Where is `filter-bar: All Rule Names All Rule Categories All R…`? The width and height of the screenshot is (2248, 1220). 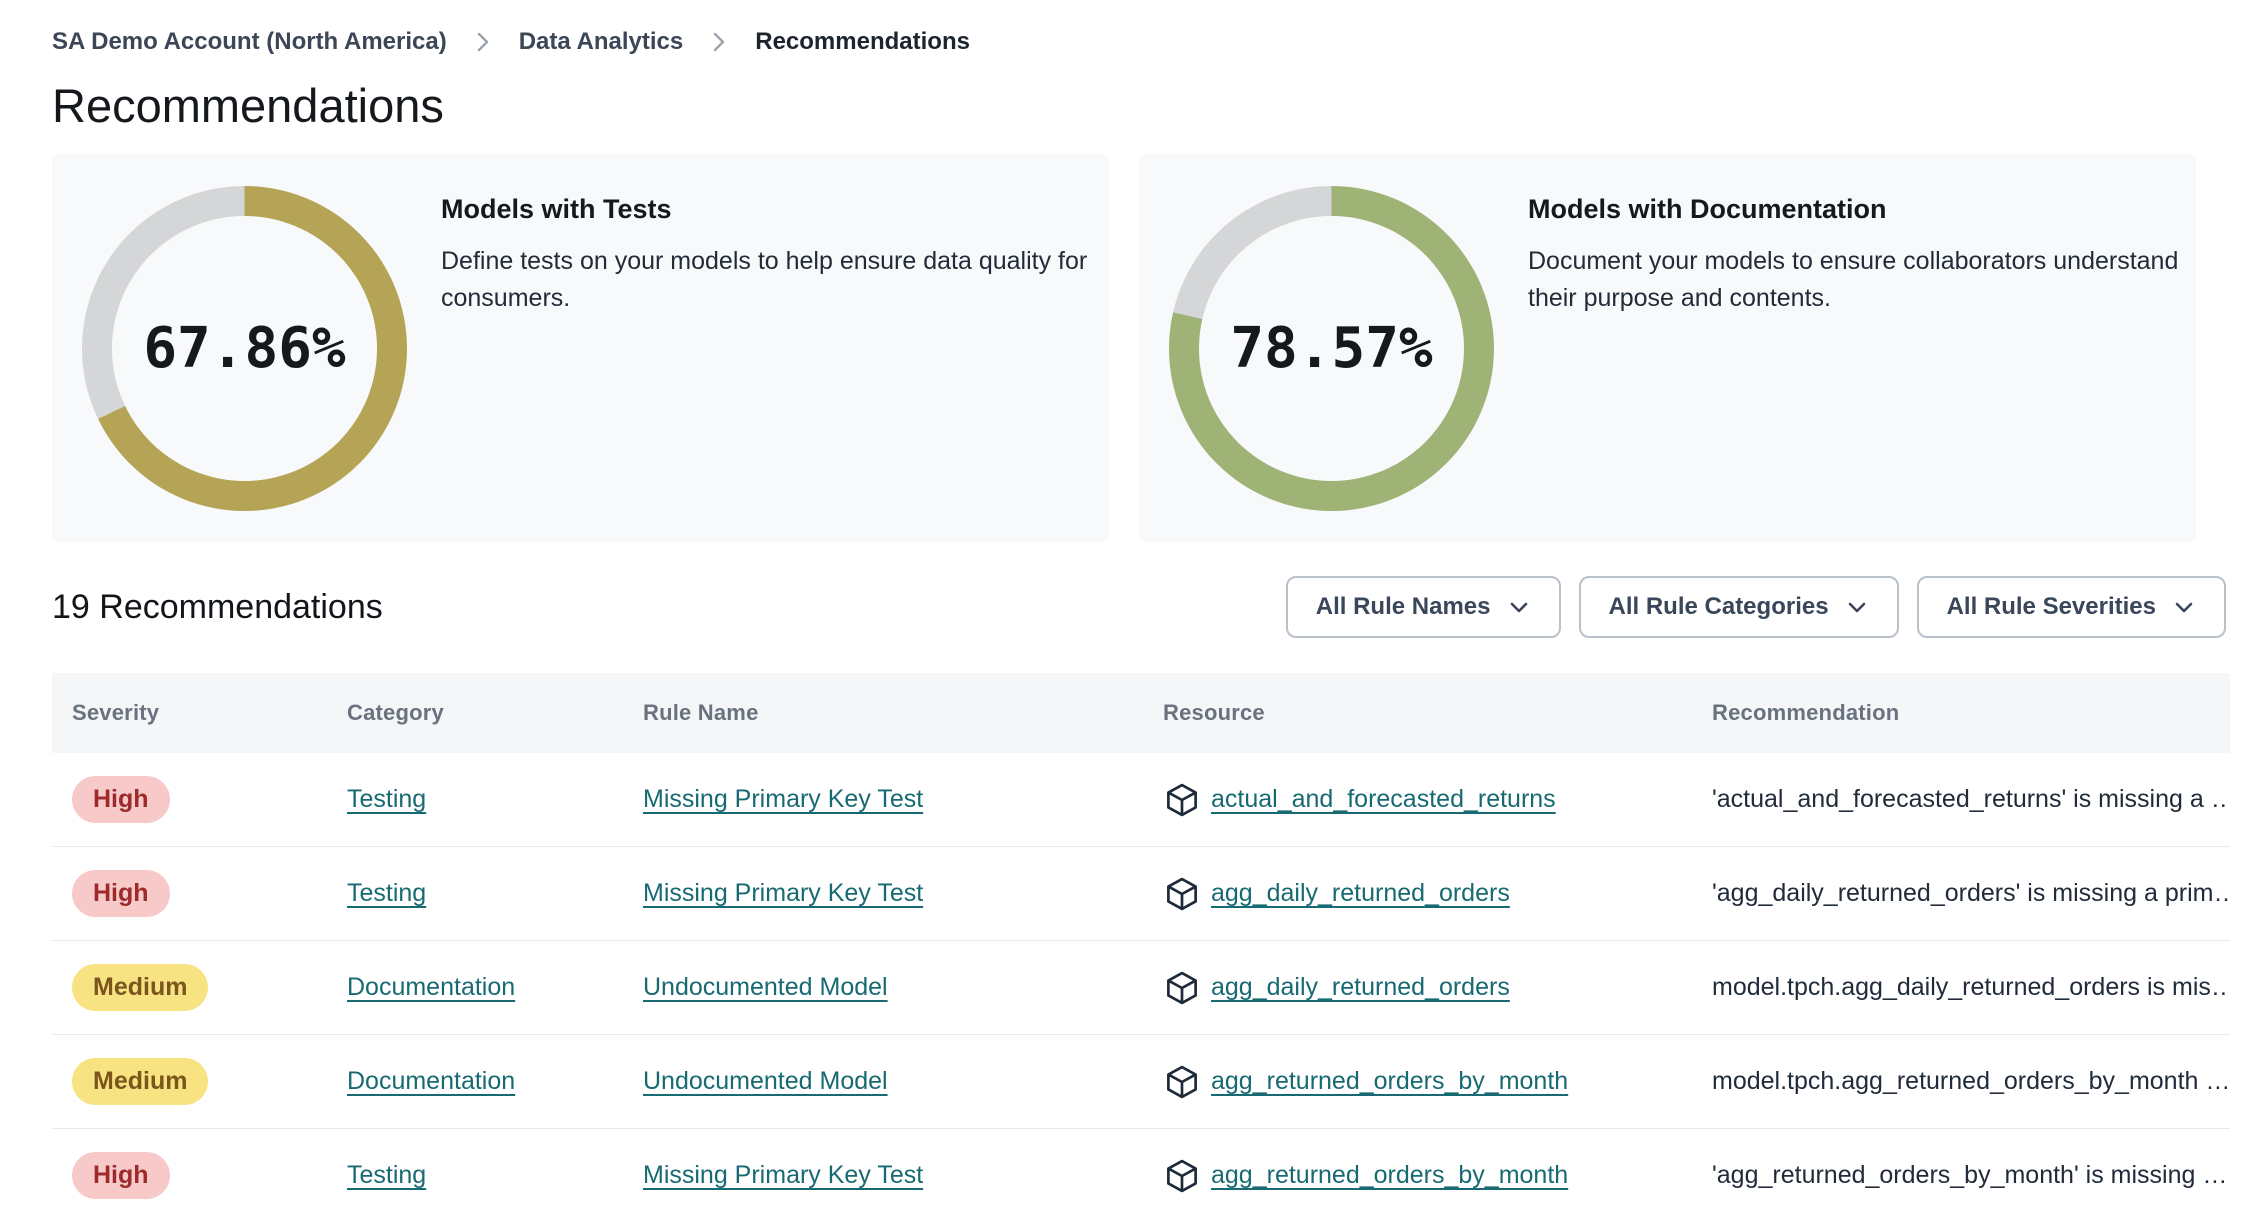 filter-bar: All Rule Names All Rule Categories All R… is located at coordinates (1755, 607).